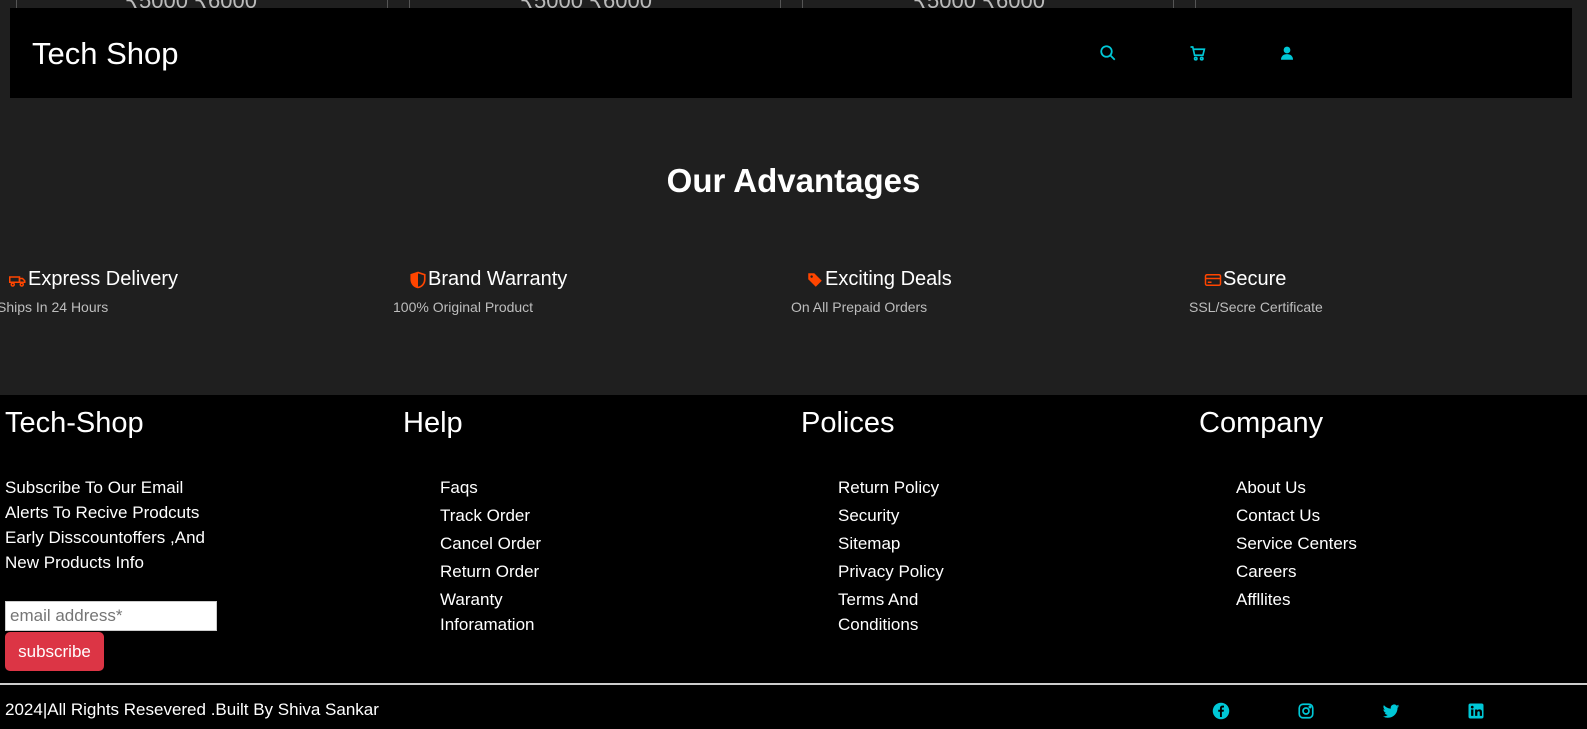  Describe the element at coordinates (433, 423) in the screenshot. I see `help-title: Help` at that location.